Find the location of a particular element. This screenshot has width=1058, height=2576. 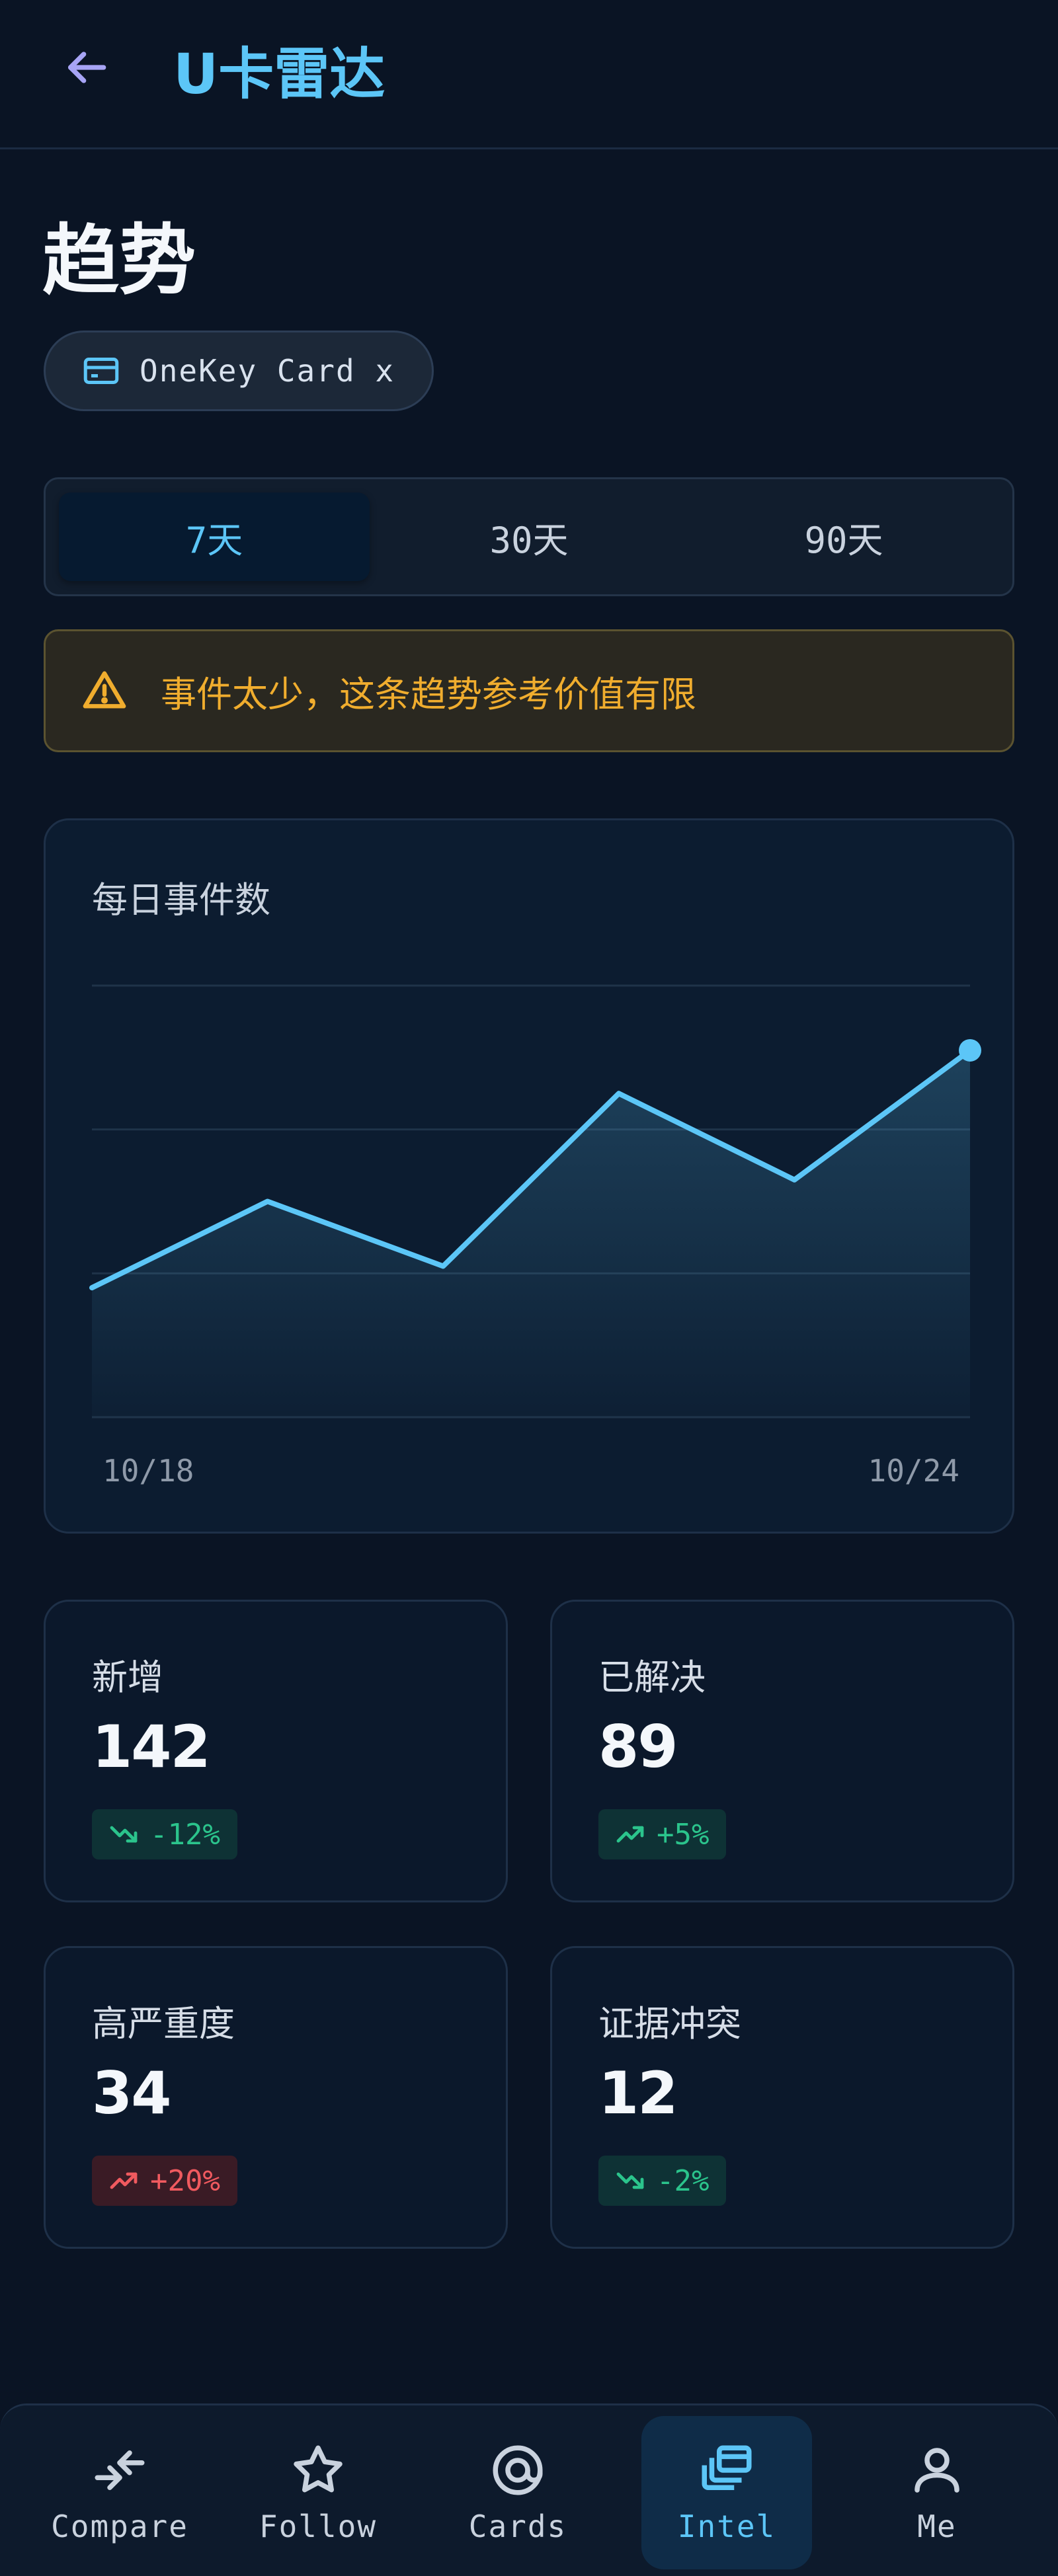

nav-cards: Cards is located at coordinates (517, 2492).